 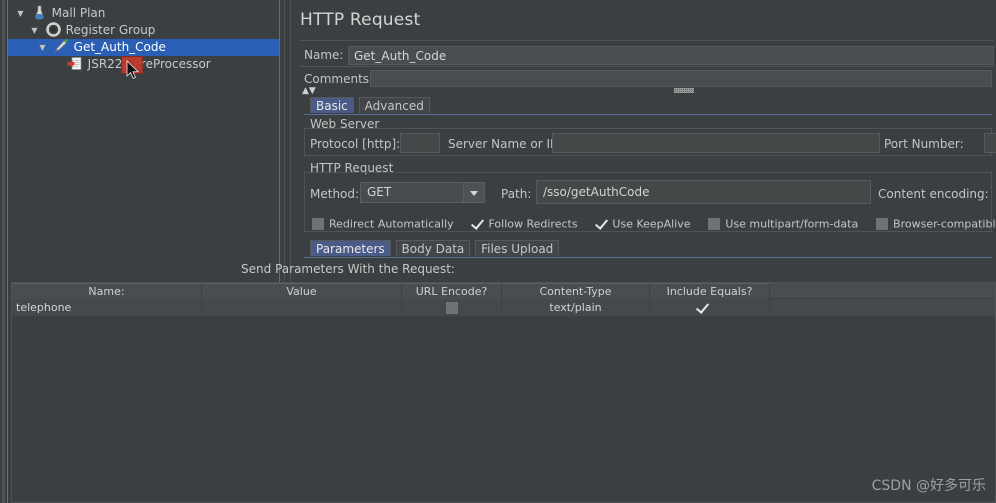 What do you see at coordinates (61, 46) in the screenshot?
I see `http-sampler-icon` at bounding box center [61, 46].